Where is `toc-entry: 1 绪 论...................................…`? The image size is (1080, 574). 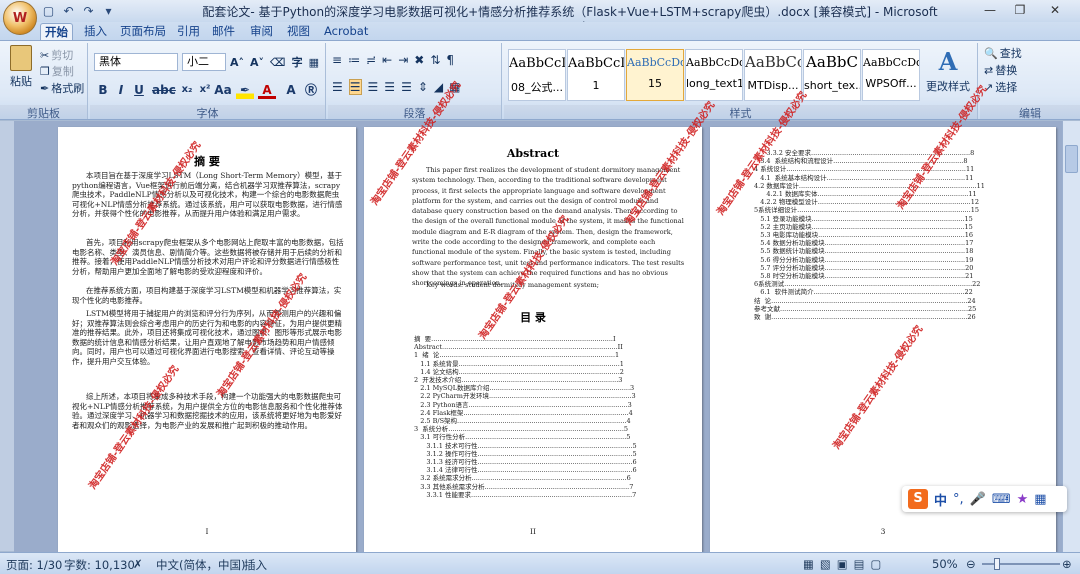 toc-entry: 1 绪 论...................................… is located at coordinates (550, 355).